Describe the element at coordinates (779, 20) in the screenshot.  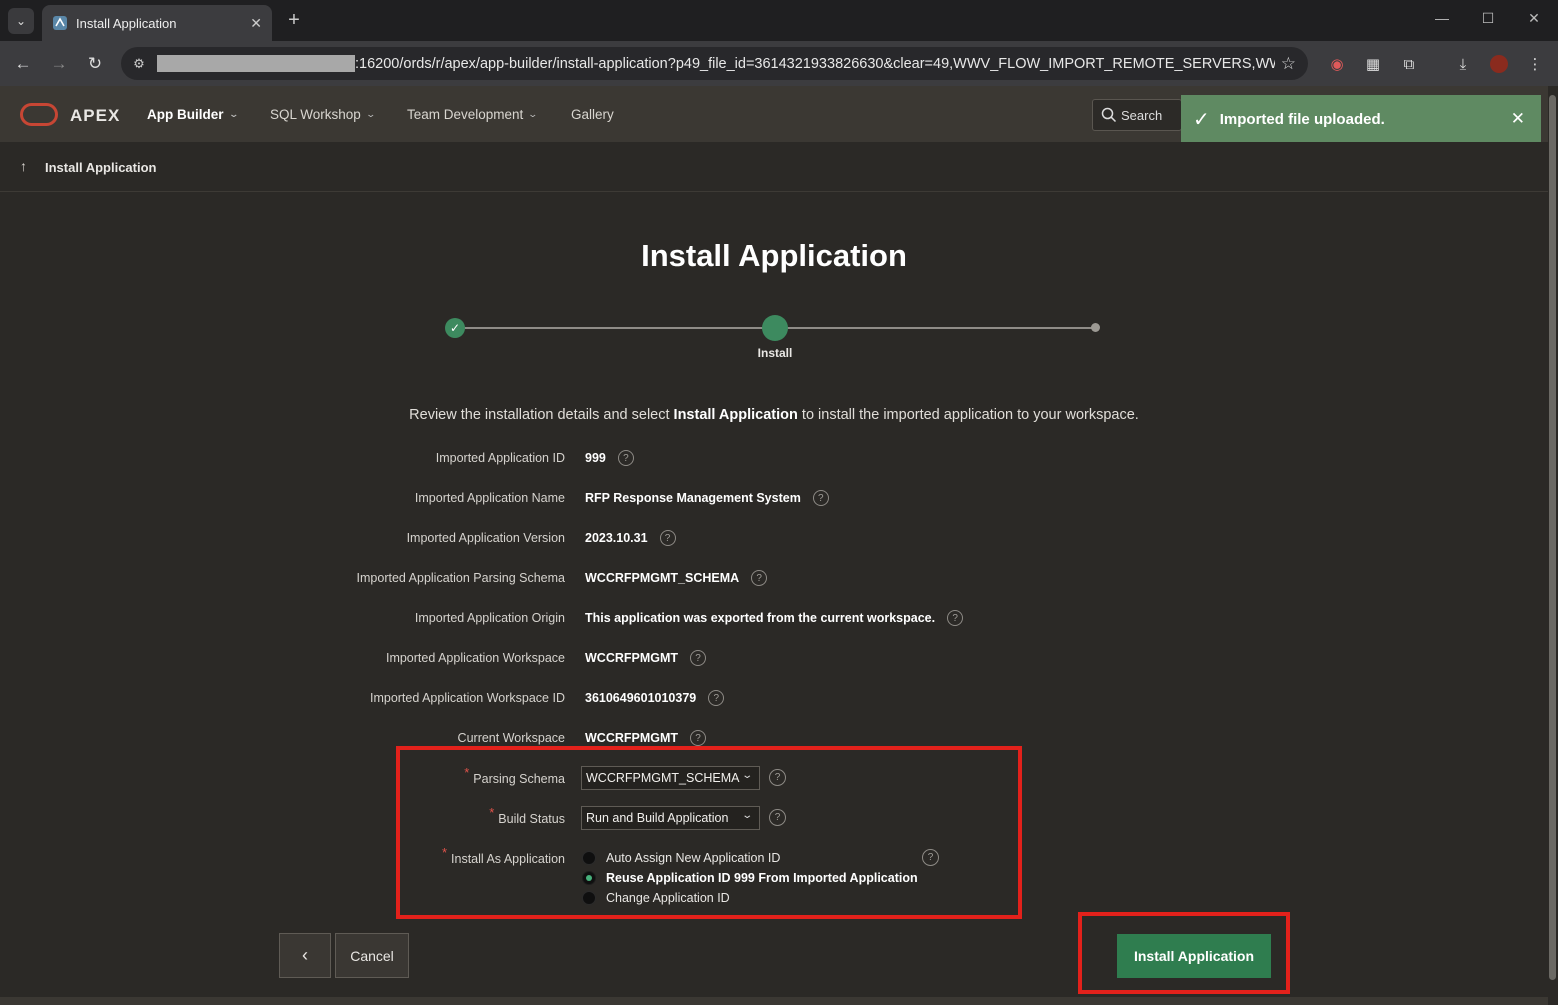
I see `browser-tab-strip: ⌄ Install Application ✕ + — ☐ ✕` at that location.